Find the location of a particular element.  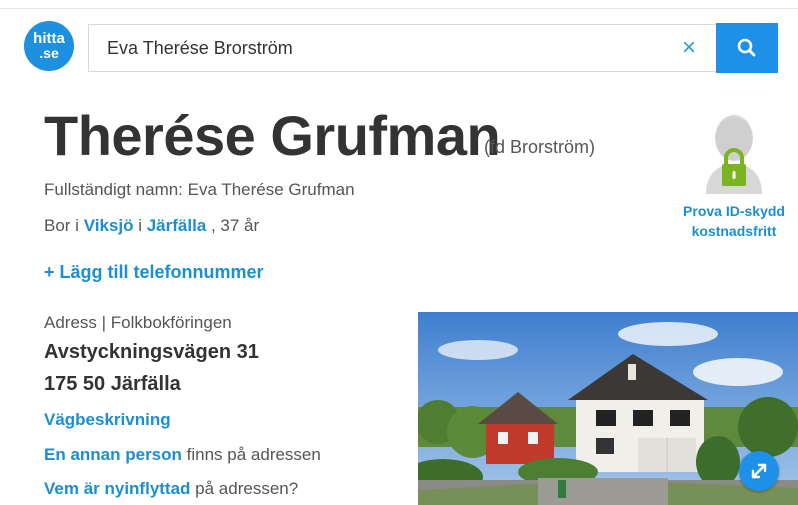

other-person-link: En annan person is located at coordinates (113, 454).